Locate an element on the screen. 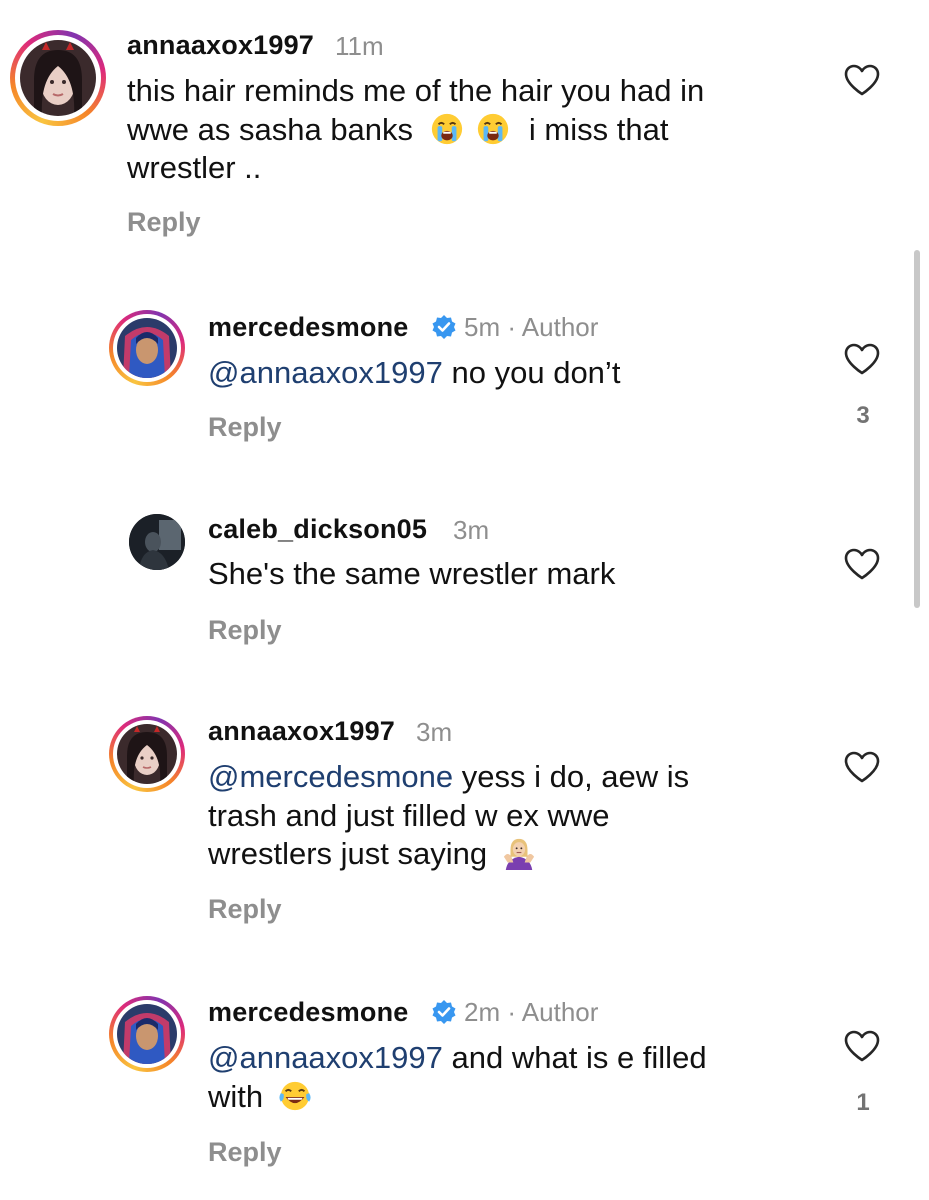 The width and height of the screenshot is (929, 1200). comment-line: wrestlers just saying is located at coordinates (448, 854).